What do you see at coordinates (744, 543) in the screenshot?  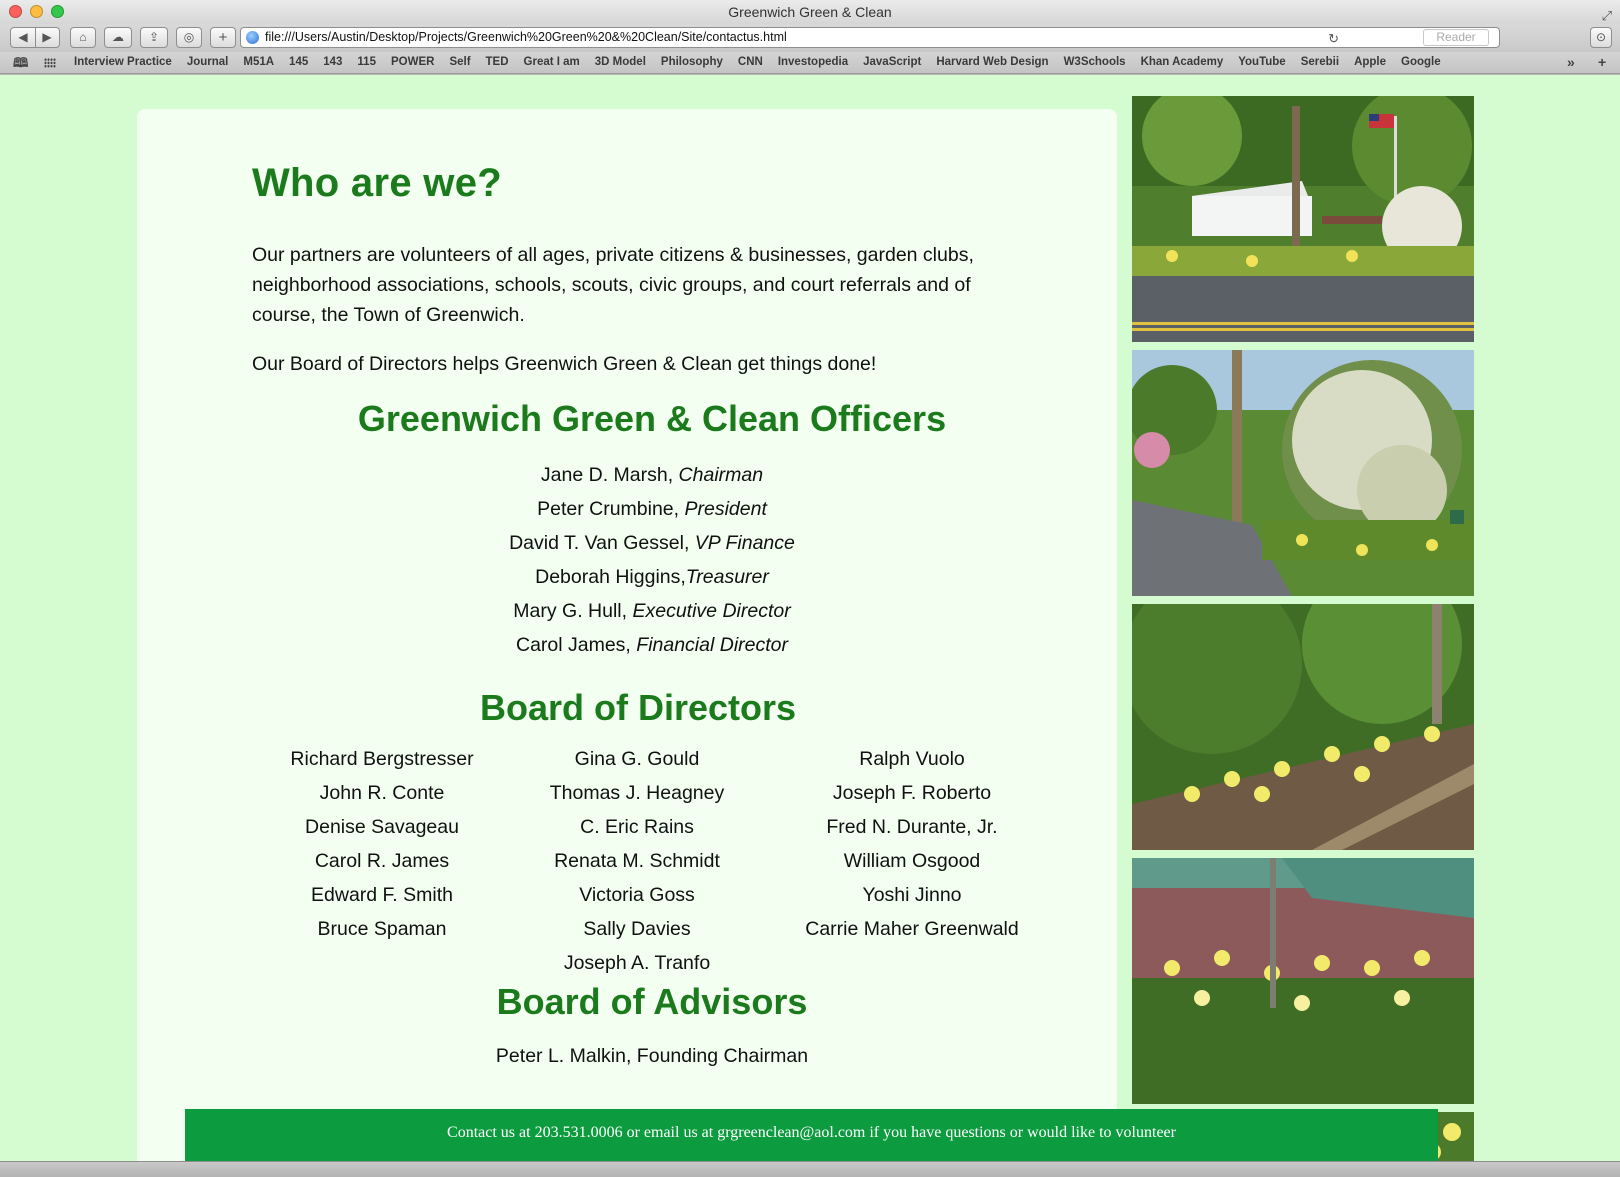 I see `officer-title: VP Finance` at bounding box center [744, 543].